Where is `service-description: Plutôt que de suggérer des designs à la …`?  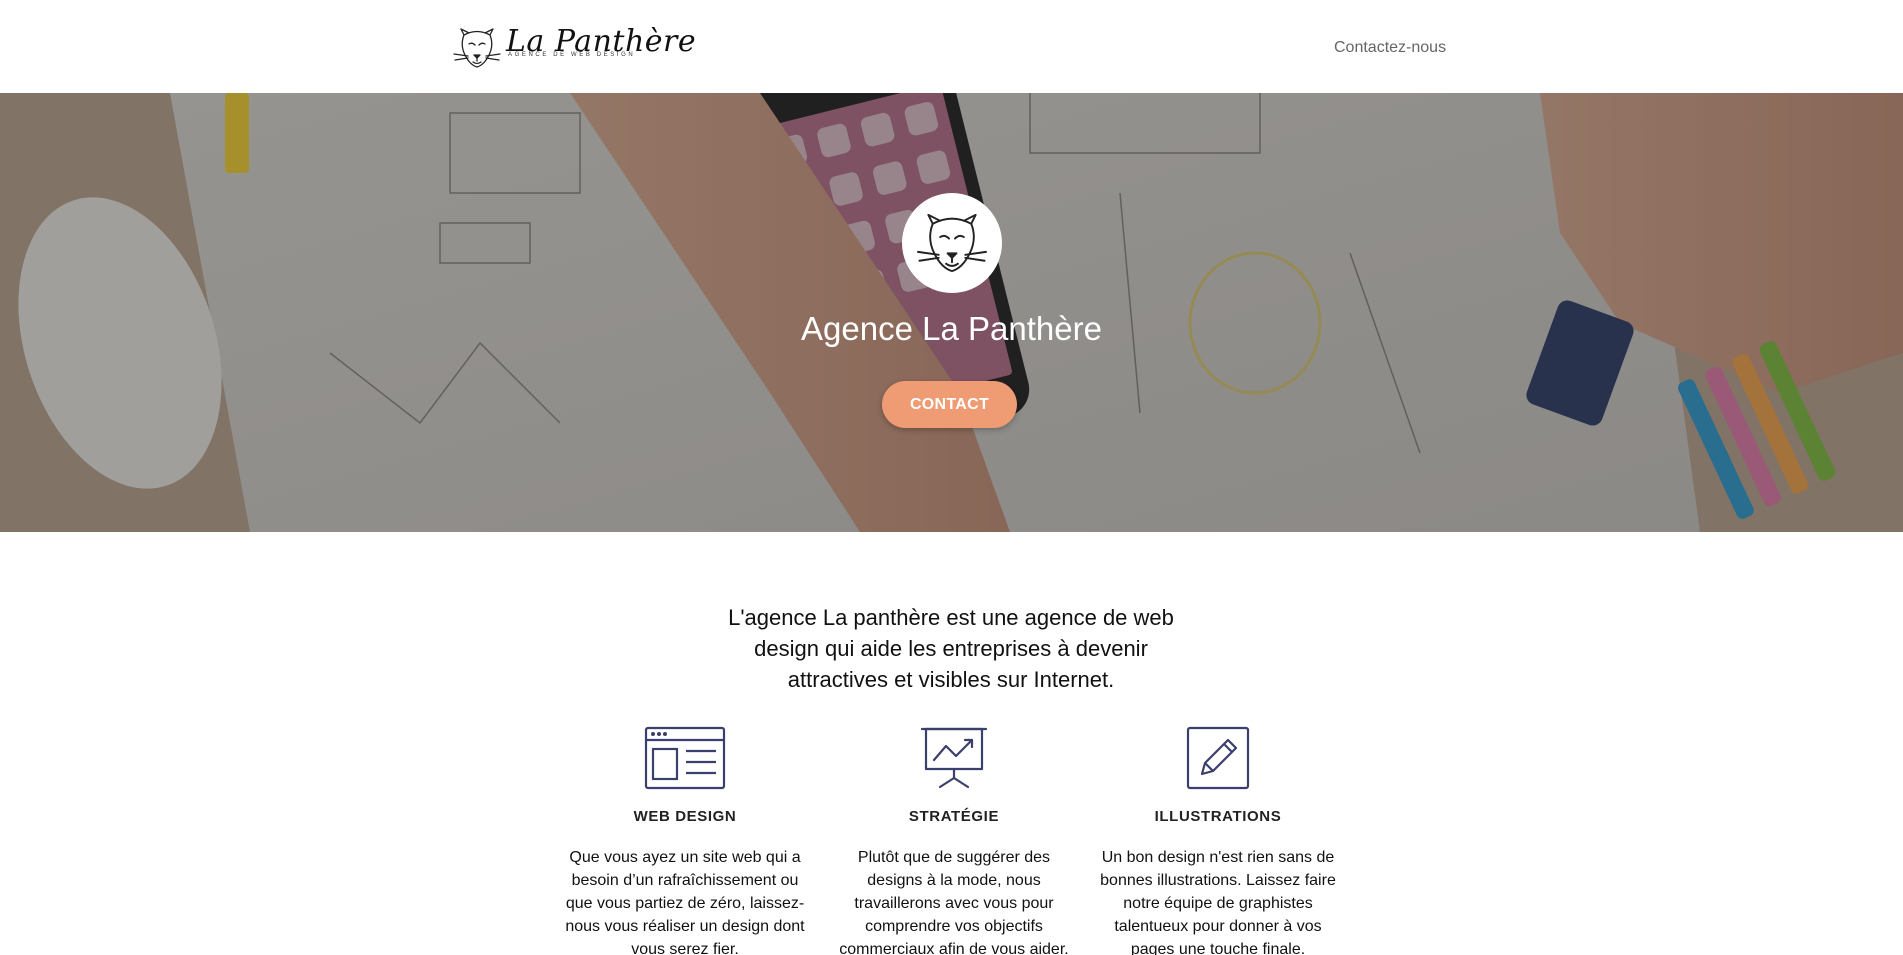 service-description: Plutôt que de suggérer des designs à la … is located at coordinates (954, 902).